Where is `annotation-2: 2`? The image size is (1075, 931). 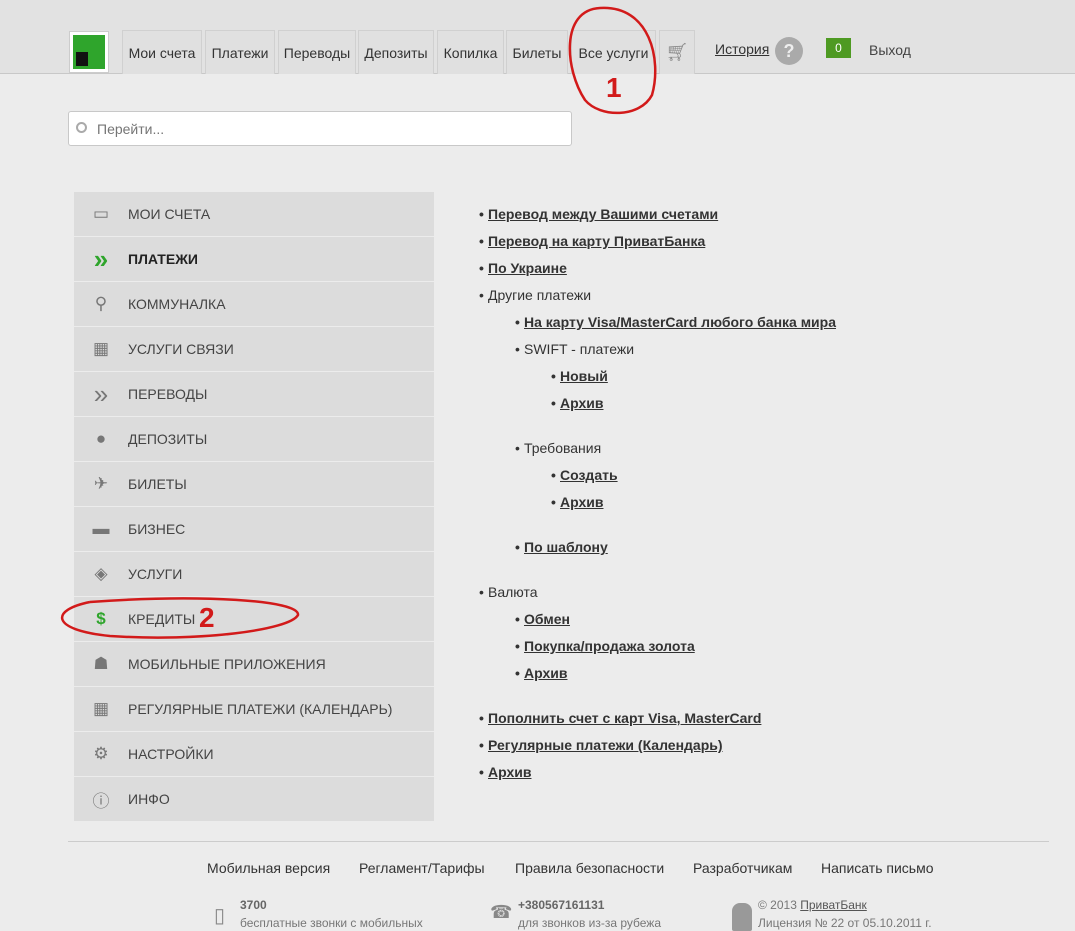
annotation-2: 2 is located at coordinates (207, 617).